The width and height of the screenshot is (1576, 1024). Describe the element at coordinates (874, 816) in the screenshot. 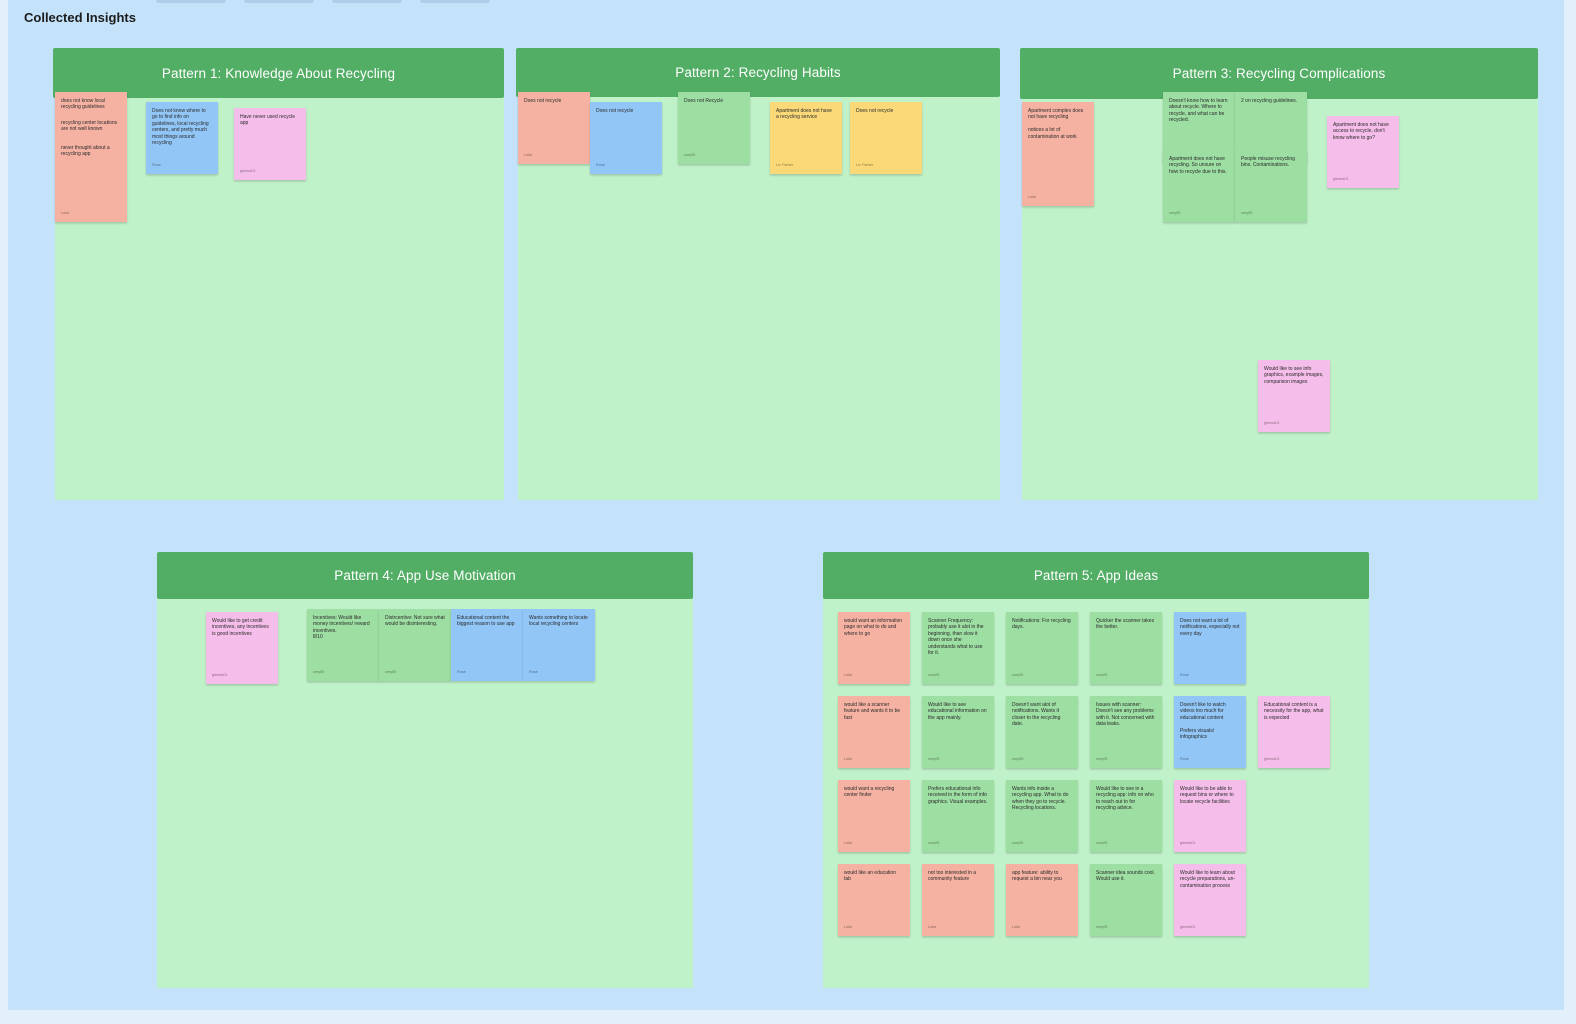

I see `sticky-note: would want a recycling center finder Luke` at that location.